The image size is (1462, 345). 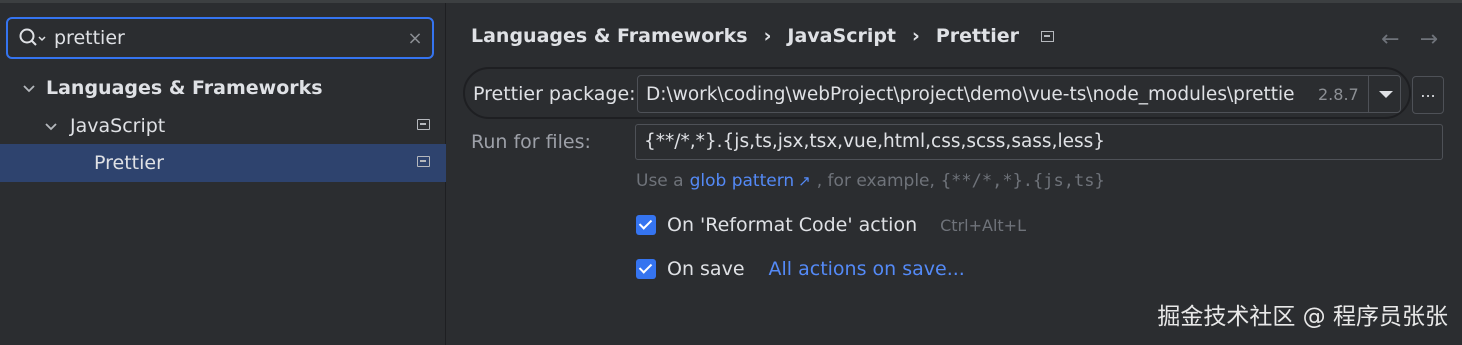 What do you see at coordinates (1302, 317) in the screenshot?
I see `watermark: 掘金技术社区 @ 程序员张张` at bounding box center [1302, 317].